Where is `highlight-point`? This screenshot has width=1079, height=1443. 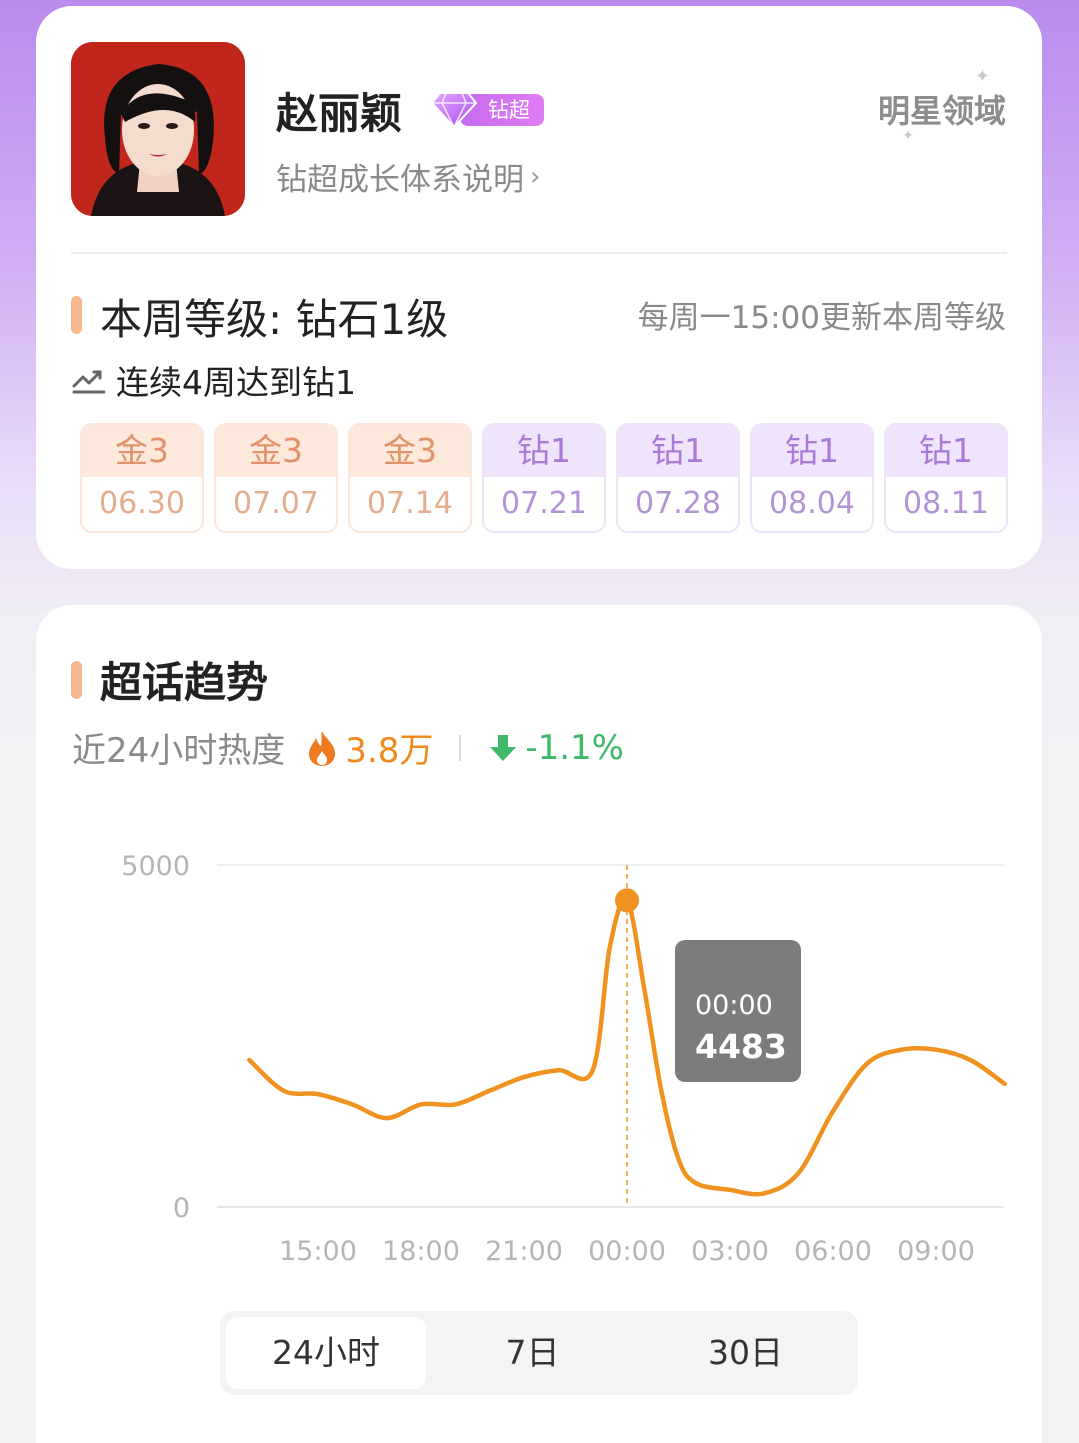 highlight-point is located at coordinates (627, 900).